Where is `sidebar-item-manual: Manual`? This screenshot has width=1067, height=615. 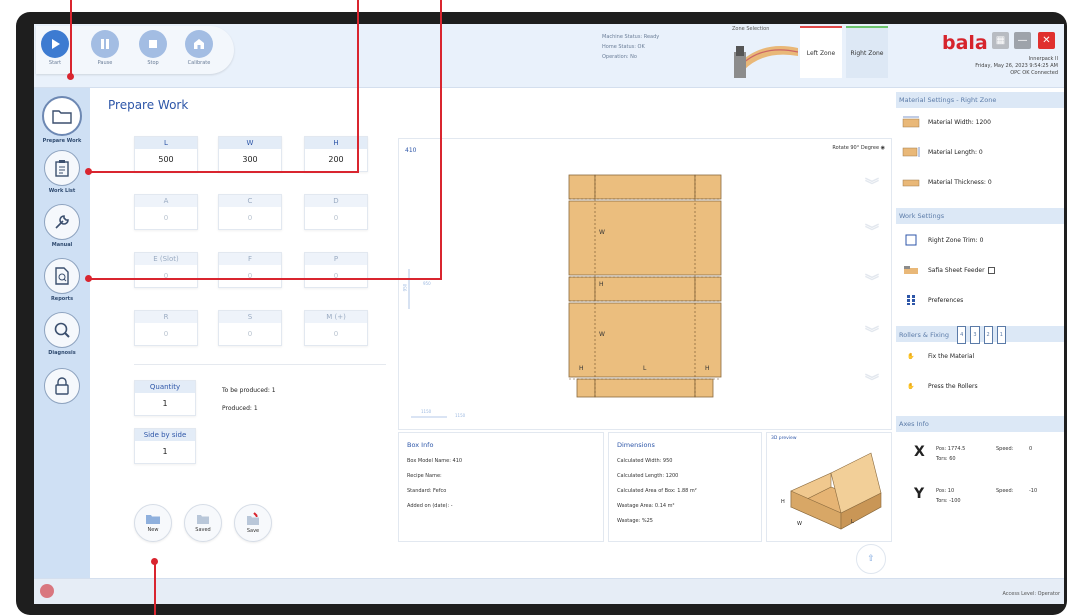
sidebar-item-manual: Manual is located at coordinates (62, 226).